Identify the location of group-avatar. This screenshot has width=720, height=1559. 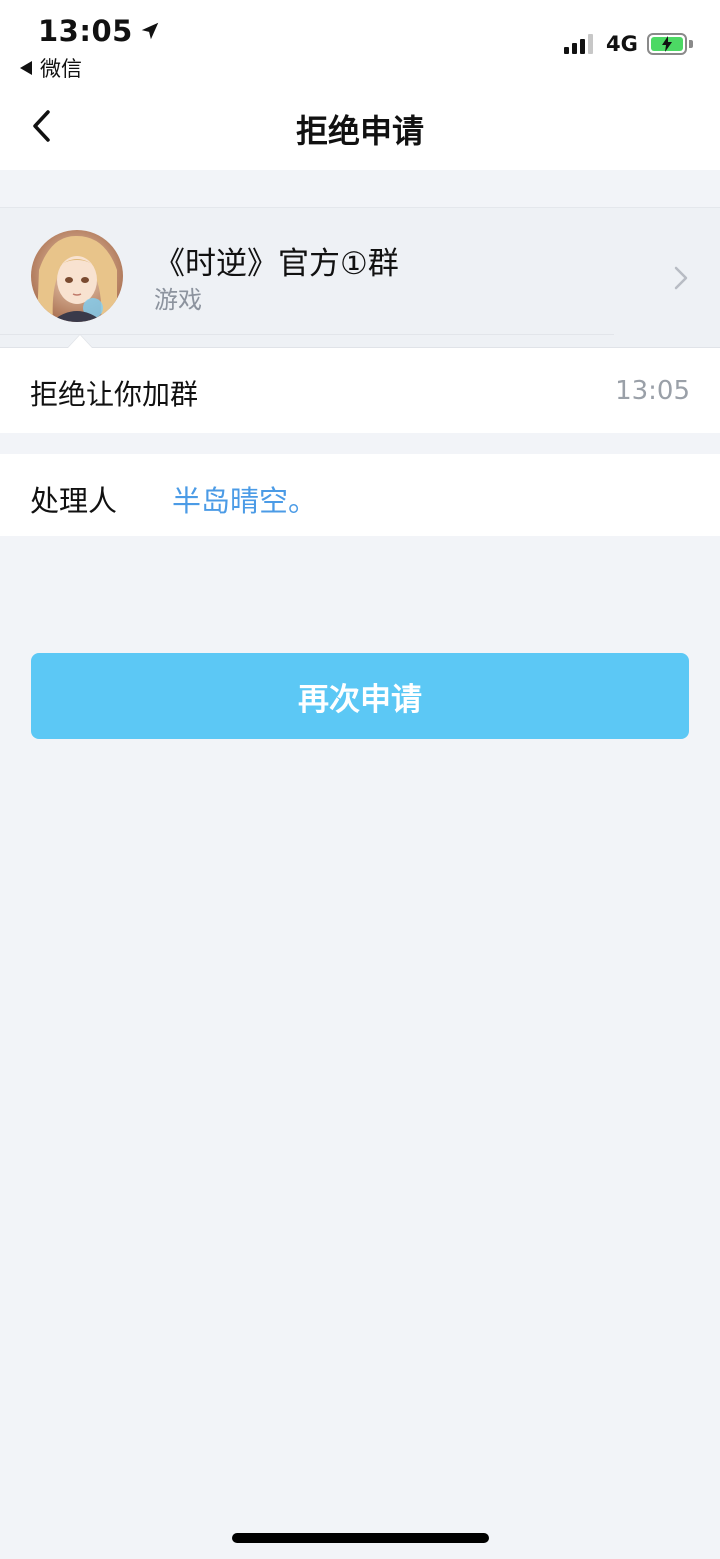
(77, 276).